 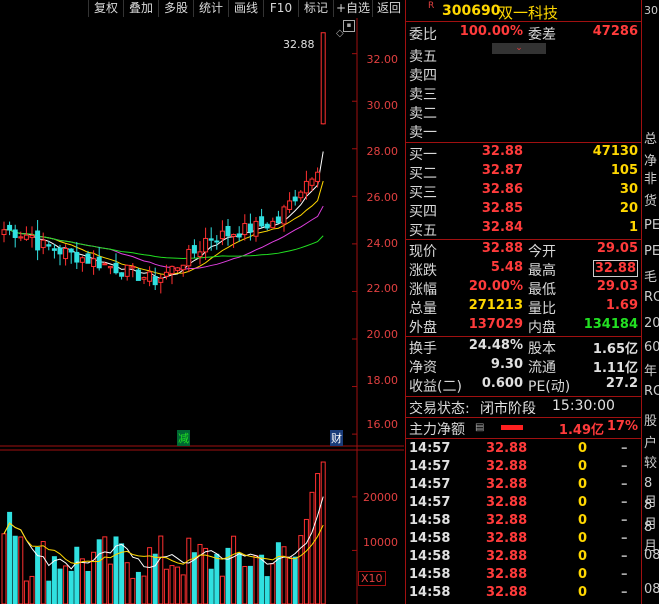 I want to click on list-icon: ▤, so click(x=479, y=427).